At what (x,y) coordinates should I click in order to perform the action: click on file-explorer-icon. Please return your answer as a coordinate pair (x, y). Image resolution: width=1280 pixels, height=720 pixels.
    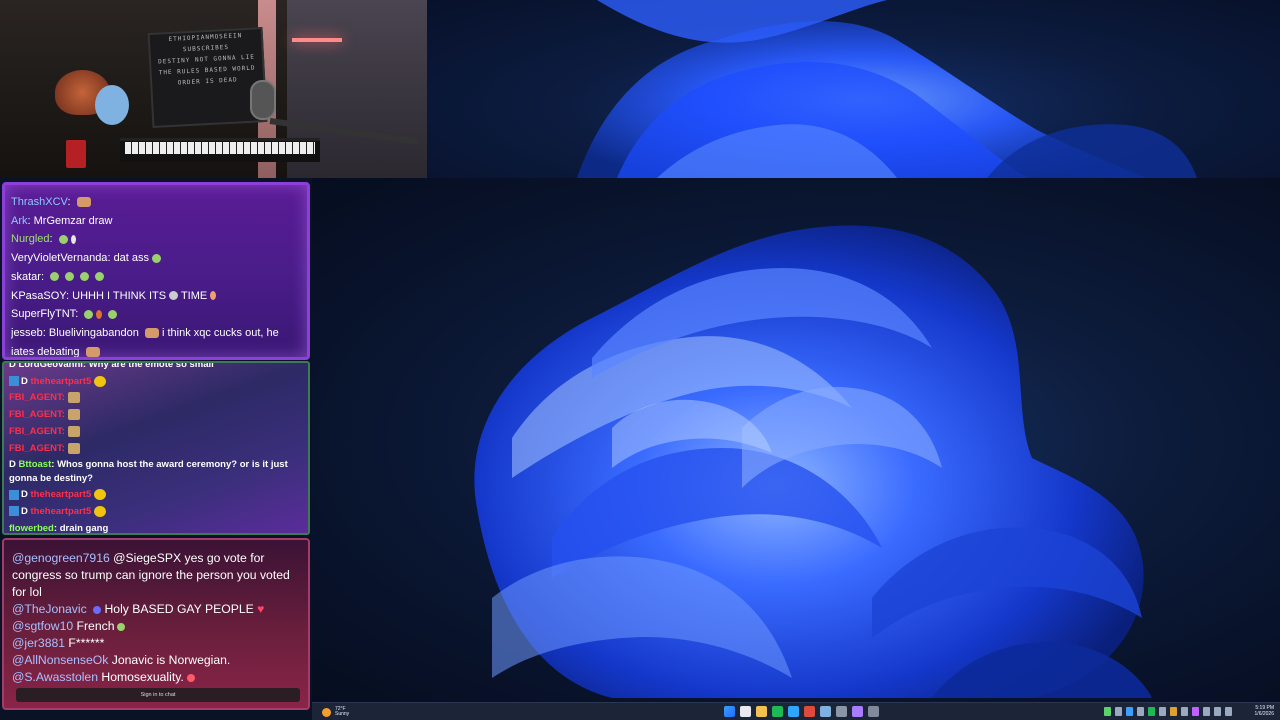
    Looking at the image, I should click on (745, 711).